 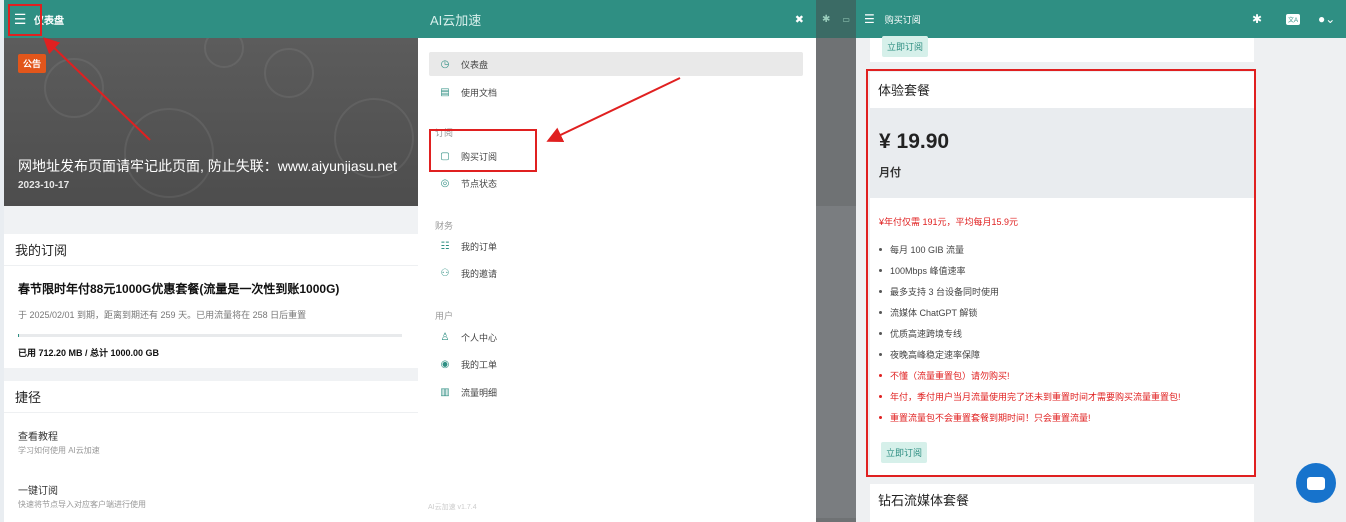 What do you see at coordinates (89, 353) in the screenshot?
I see `usage-text: 已用 712.20 MB / 总计 1000.00 GB` at bounding box center [89, 353].